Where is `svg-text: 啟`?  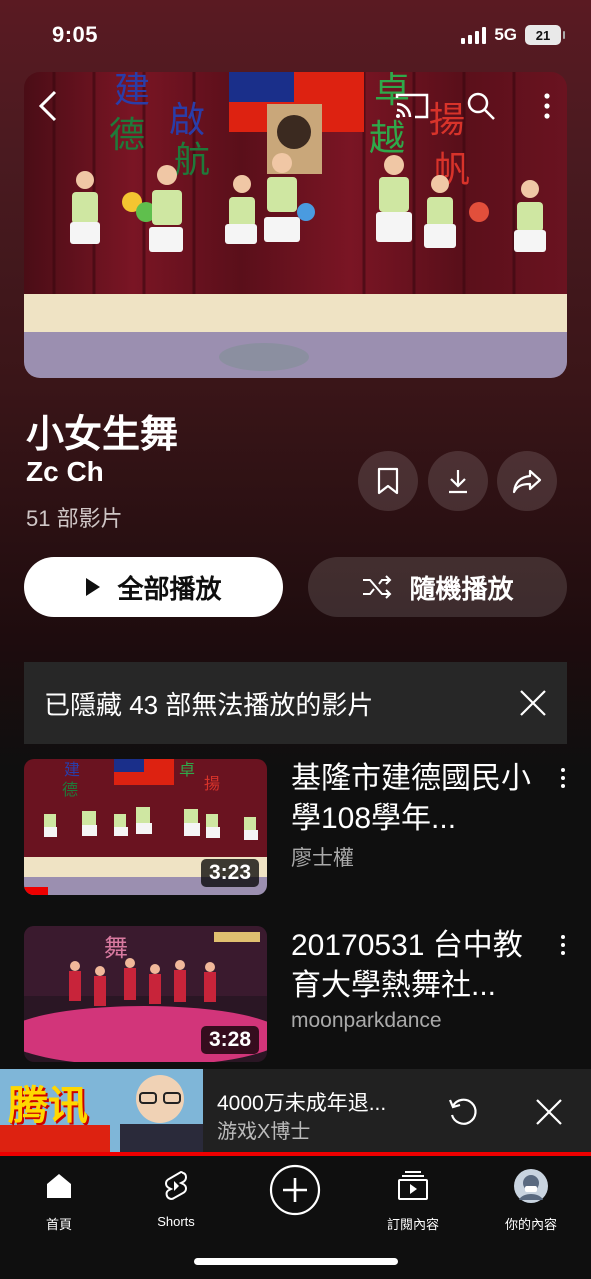 svg-text: 啟 is located at coordinates (187, 120).